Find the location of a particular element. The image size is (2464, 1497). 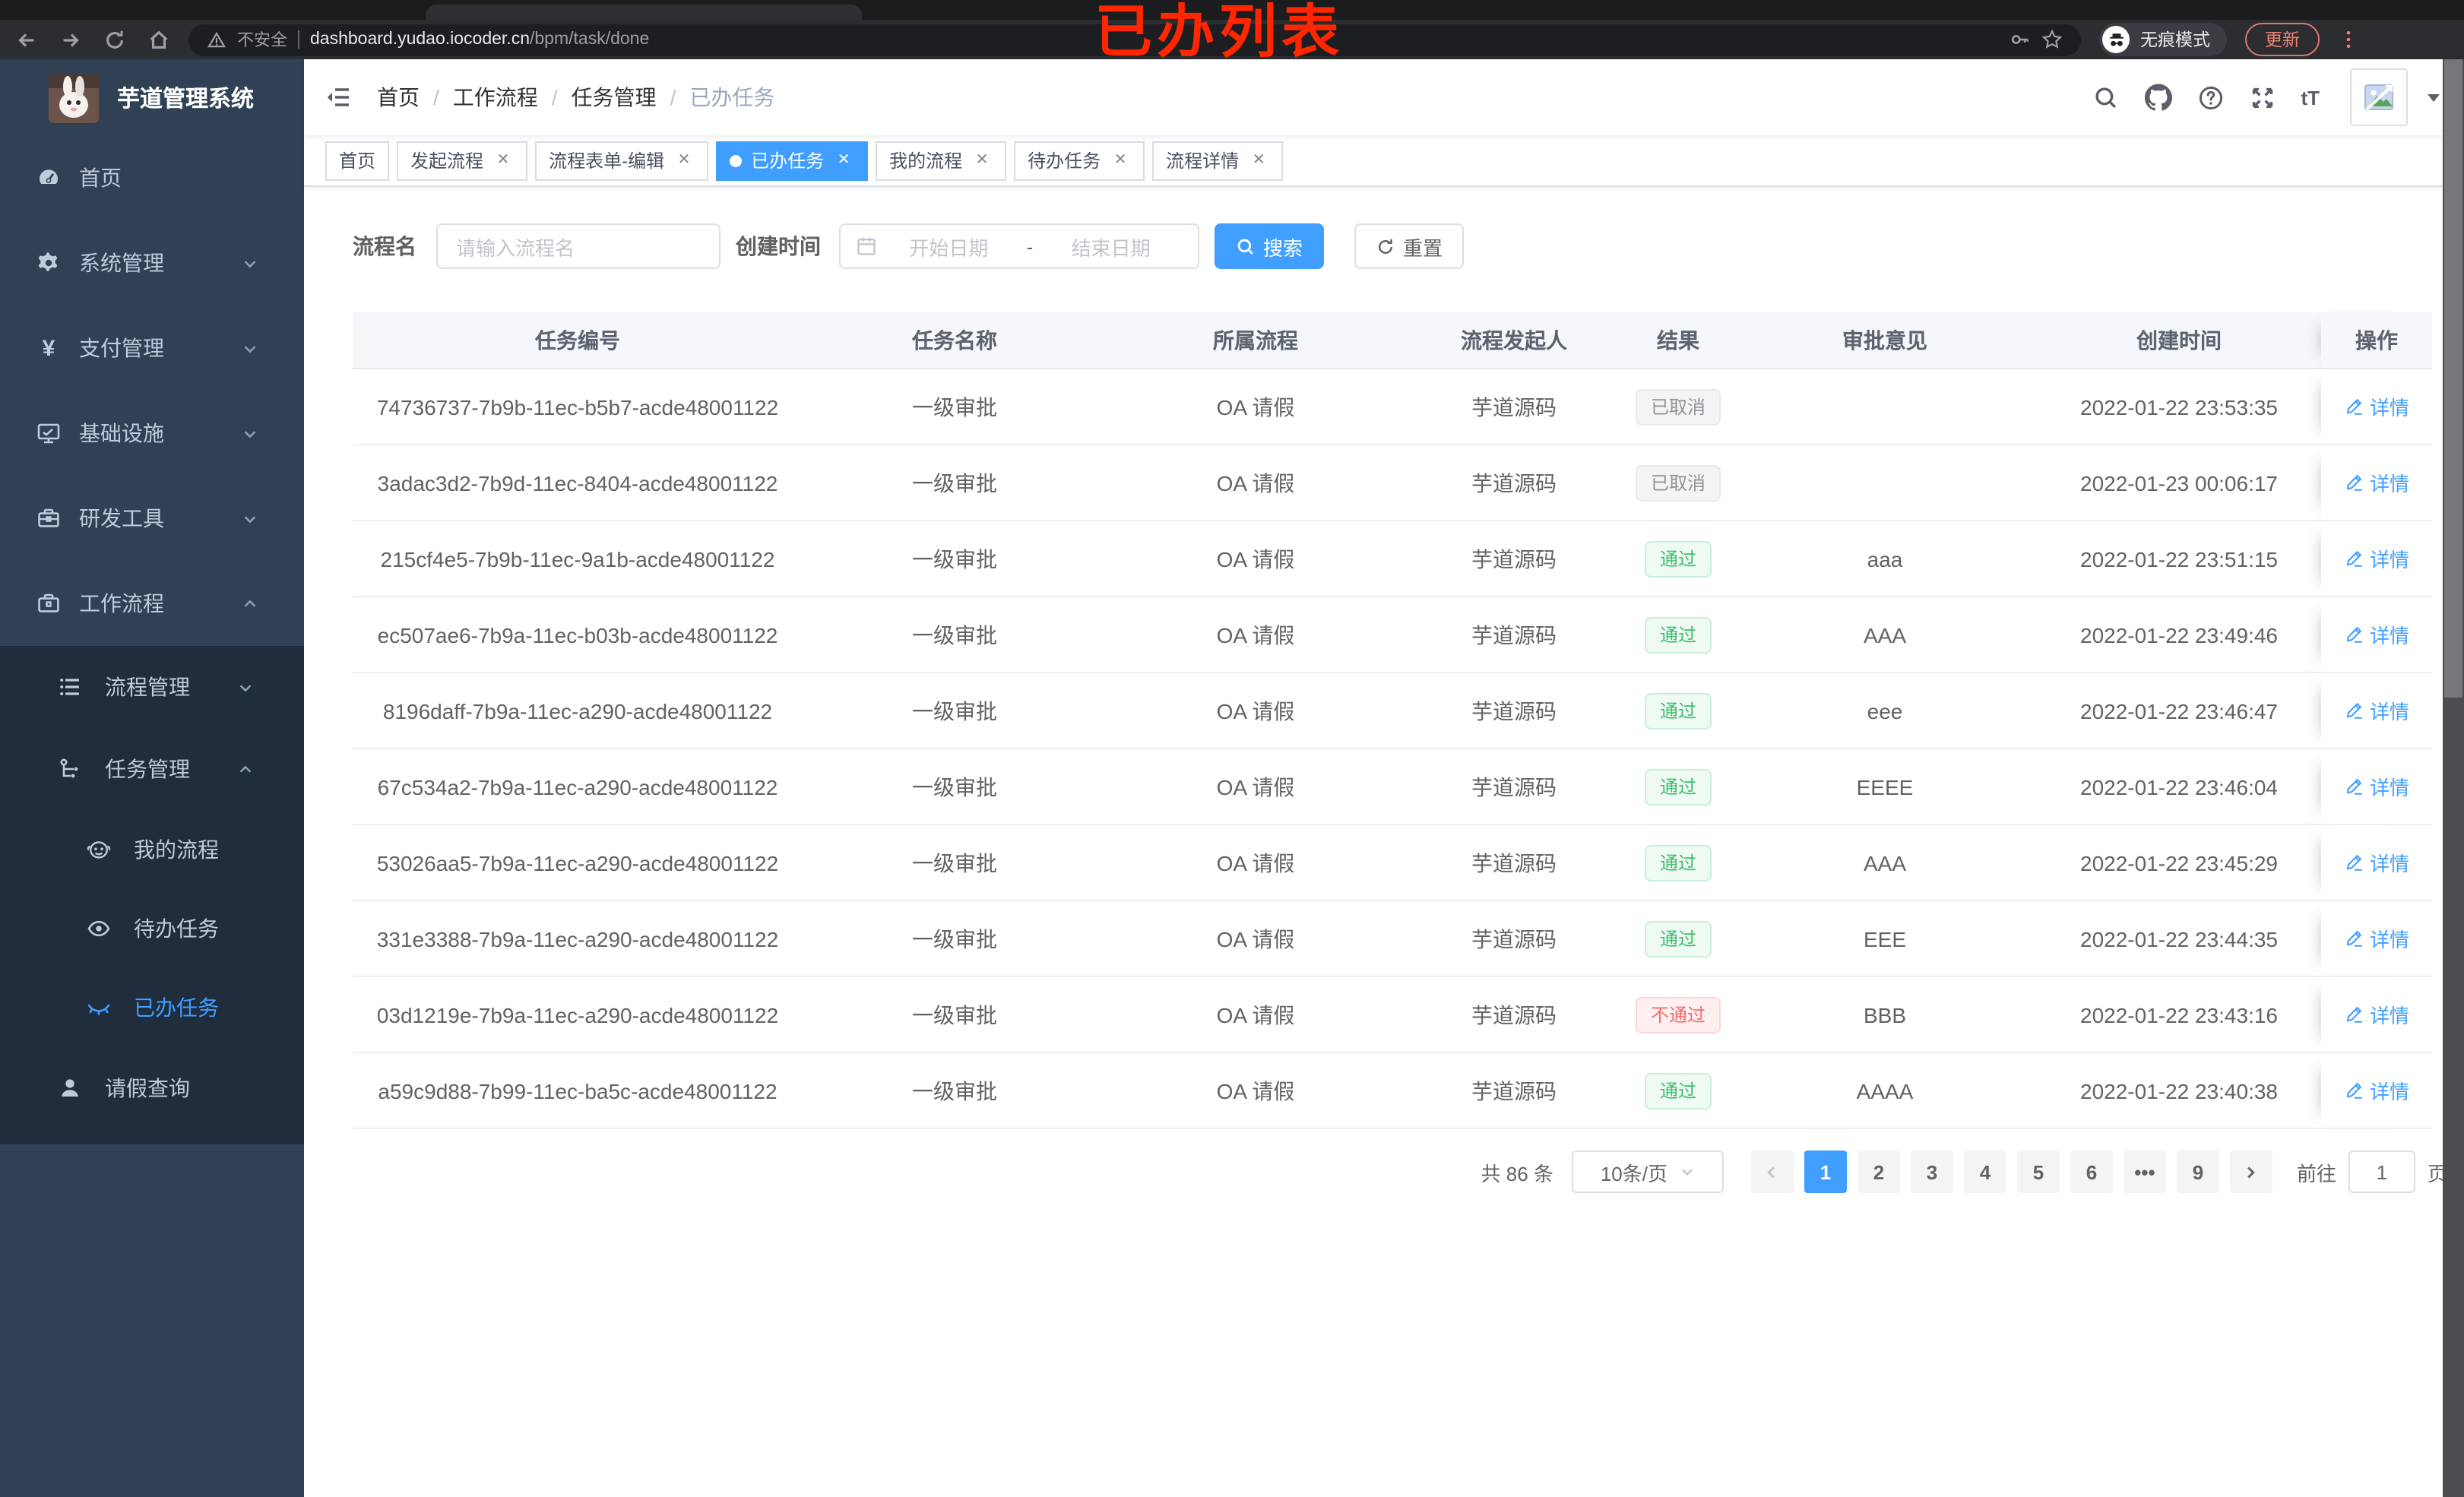

eye-icon is located at coordinates (99, 928).